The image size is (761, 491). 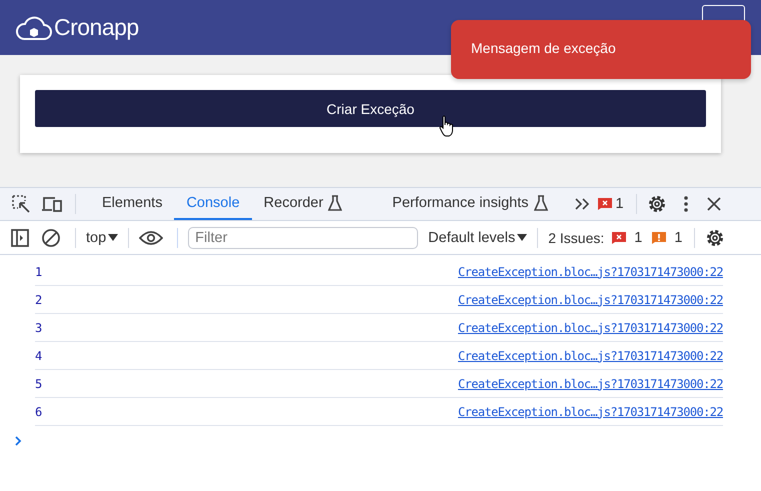 What do you see at coordinates (482, 238) in the screenshot?
I see `log-levels-dropdown: Default levels` at bounding box center [482, 238].